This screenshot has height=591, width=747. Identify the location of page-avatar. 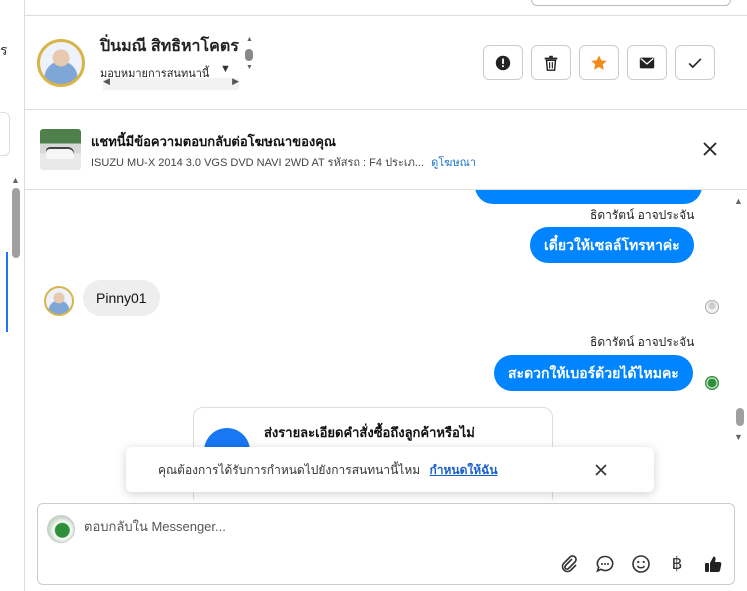
(61, 529).